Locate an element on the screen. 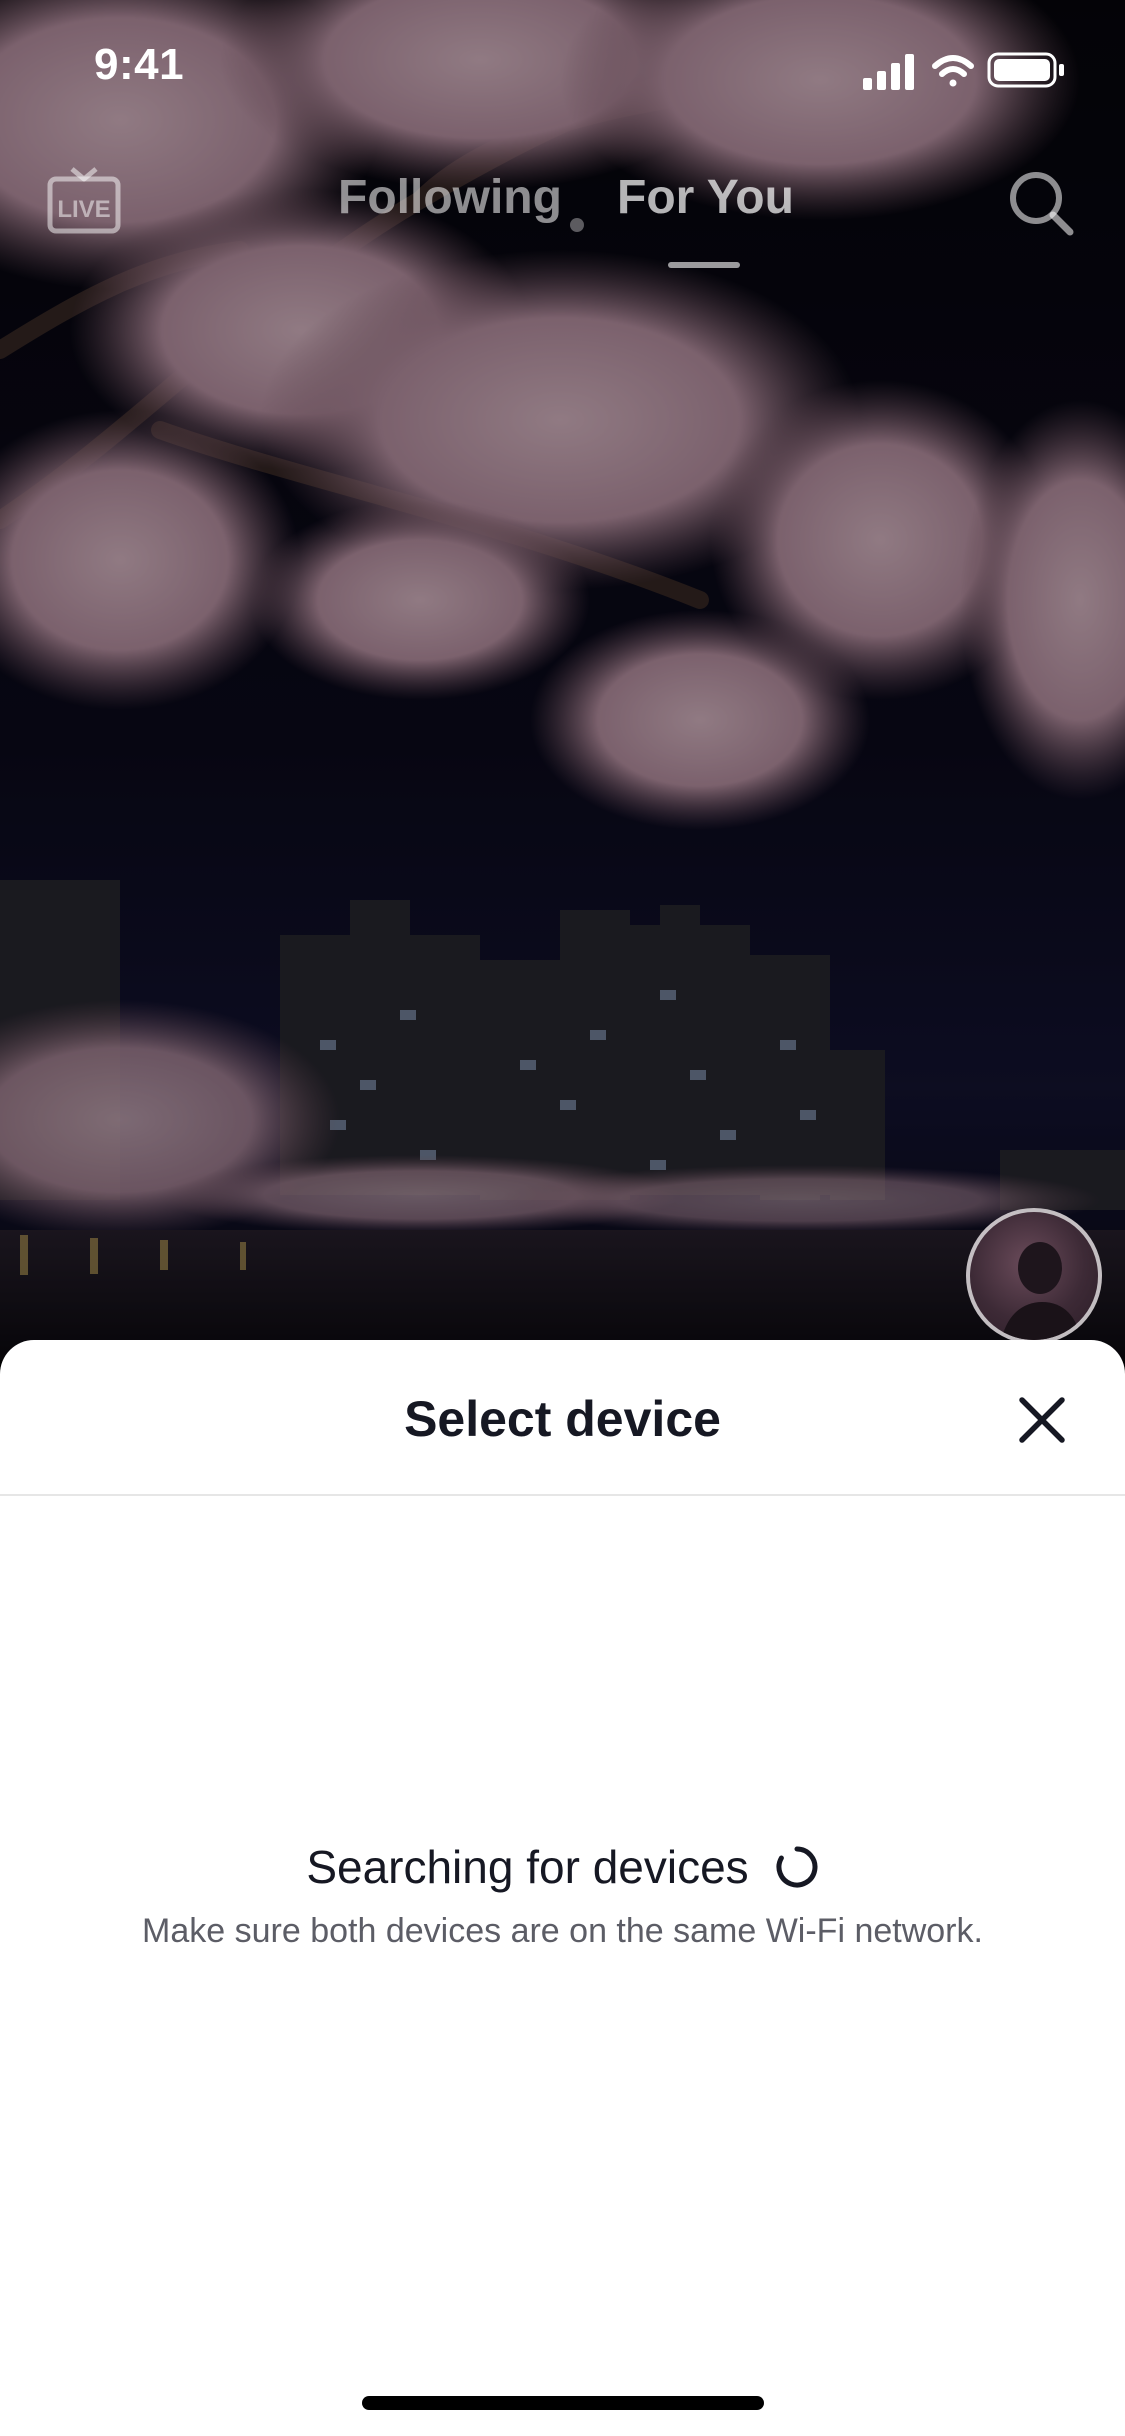 This screenshot has width=1125, height=2436. live-icon-label: LIVE is located at coordinates (83, 209).